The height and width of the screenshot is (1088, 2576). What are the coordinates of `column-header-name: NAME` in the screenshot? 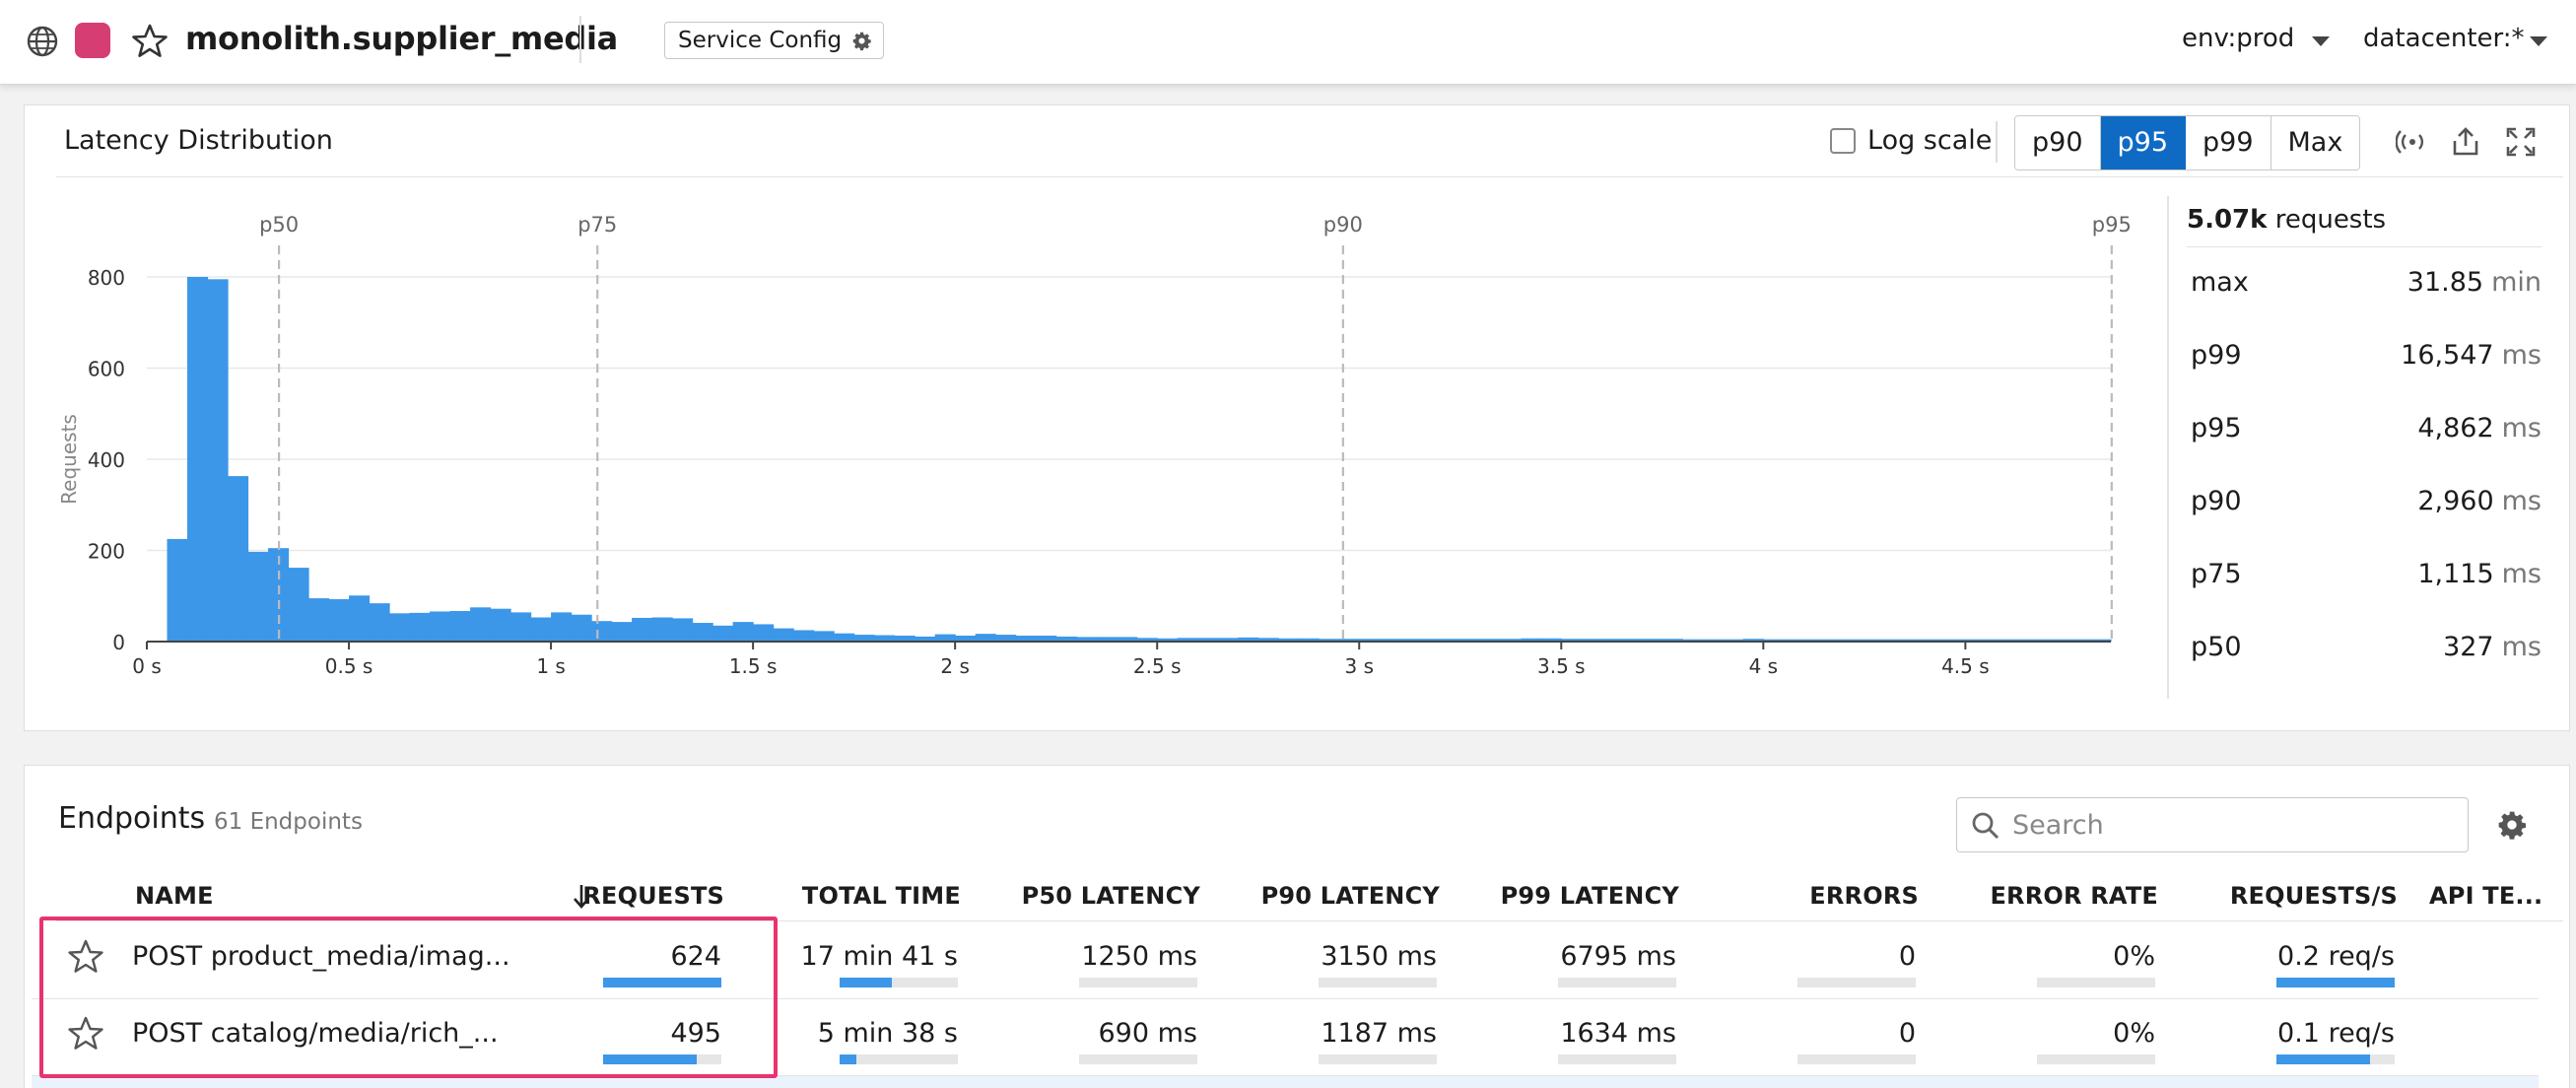 It's located at (174, 896).